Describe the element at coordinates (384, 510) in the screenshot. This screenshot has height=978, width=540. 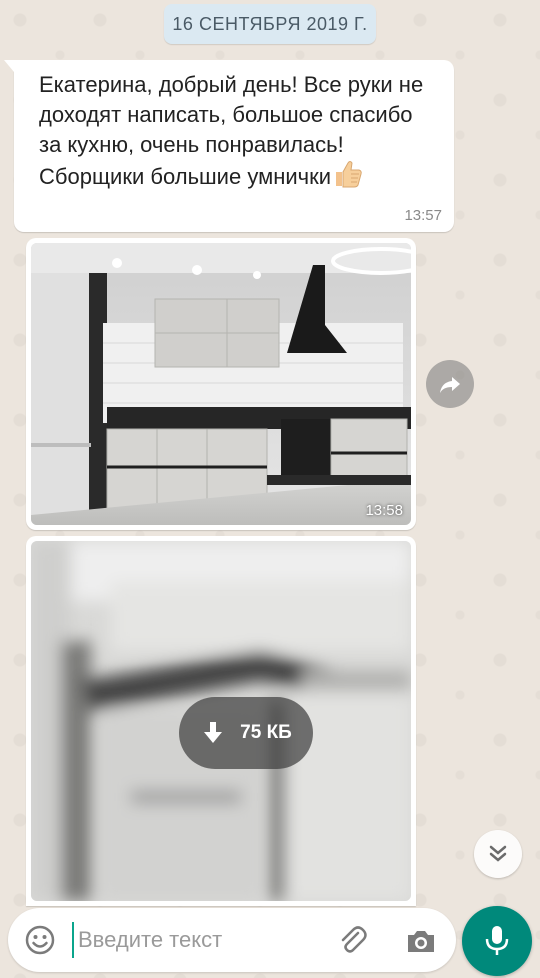
I see `image-timestamp: 13:58` at that location.